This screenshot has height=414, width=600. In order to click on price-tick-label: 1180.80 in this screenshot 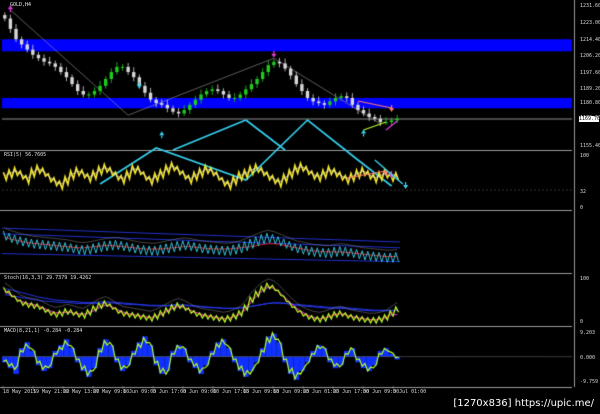, I will do `click(590, 103)`.